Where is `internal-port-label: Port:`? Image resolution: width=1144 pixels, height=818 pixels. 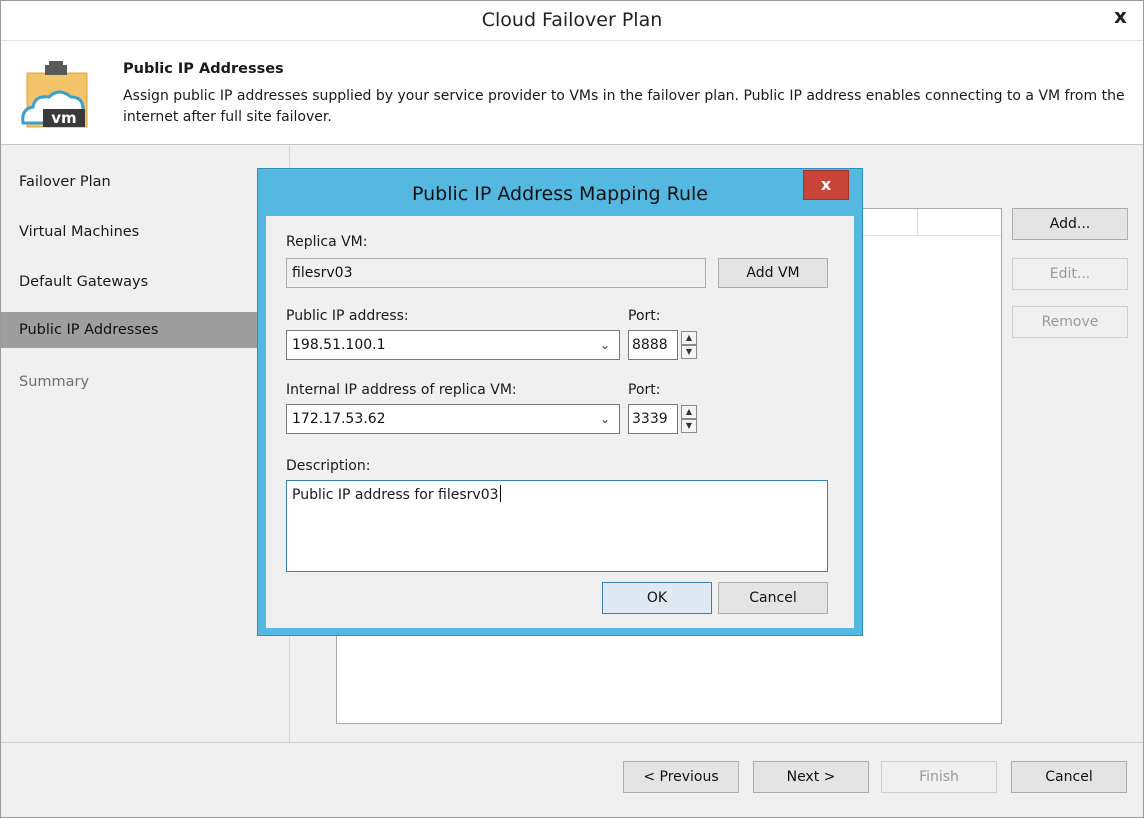
internal-port-label: Port: is located at coordinates (644, 390).